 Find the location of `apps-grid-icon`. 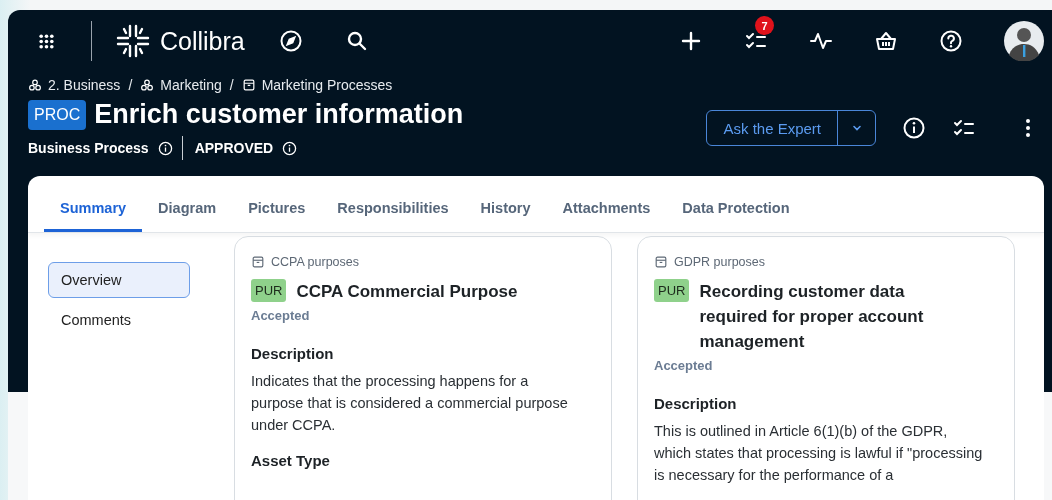

apps-grid-icon is located at coordinates (46, 41).